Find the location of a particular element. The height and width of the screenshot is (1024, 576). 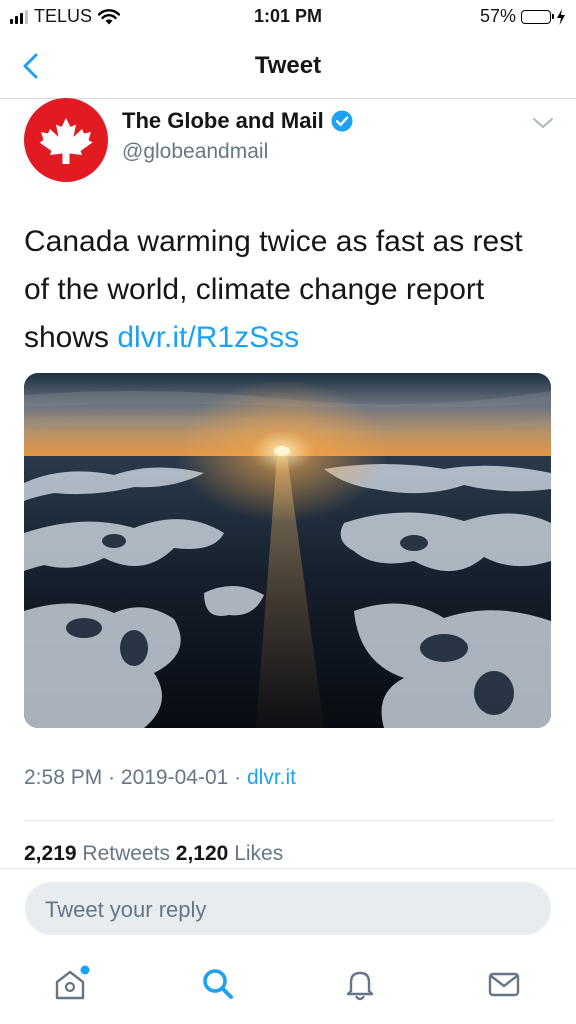

avatar is located at coordinates (66, 140).